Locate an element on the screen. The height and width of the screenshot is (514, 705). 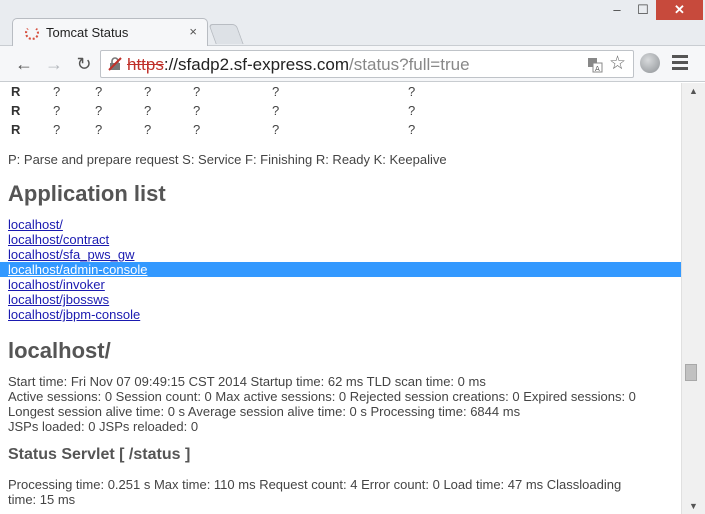
app-link-contract: localhost/contract is located at coordinates (58, 239).